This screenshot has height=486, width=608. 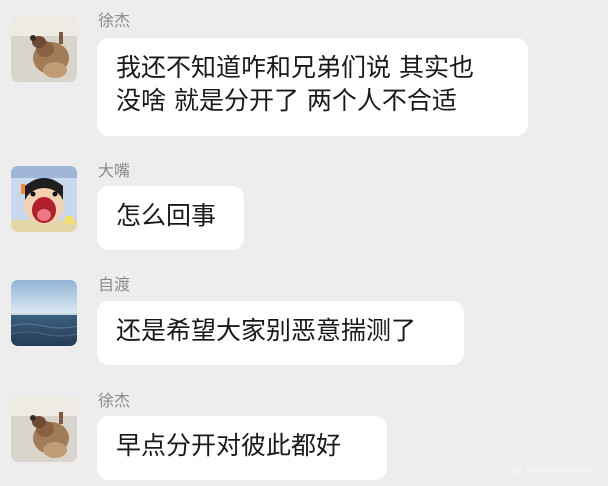 What do you see at coordinates (552, 470) in the screenshot?
I see `watermark-mark` at bounding box center [552, 470].